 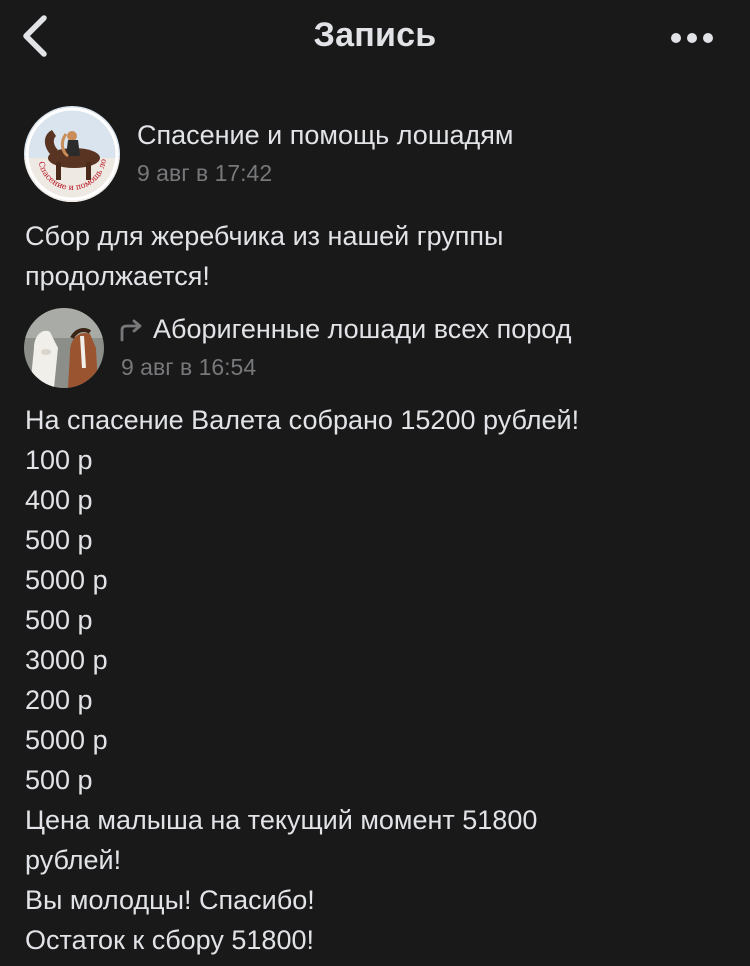 I want to click on post-date: 9 авг в 17:42, so click(x=204, y=173).